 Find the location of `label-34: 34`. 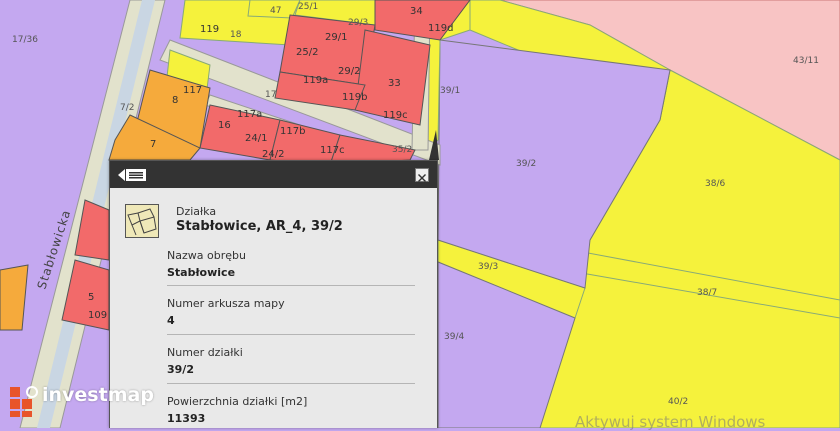

label-34: 34 is located at coordinates (416, 11).